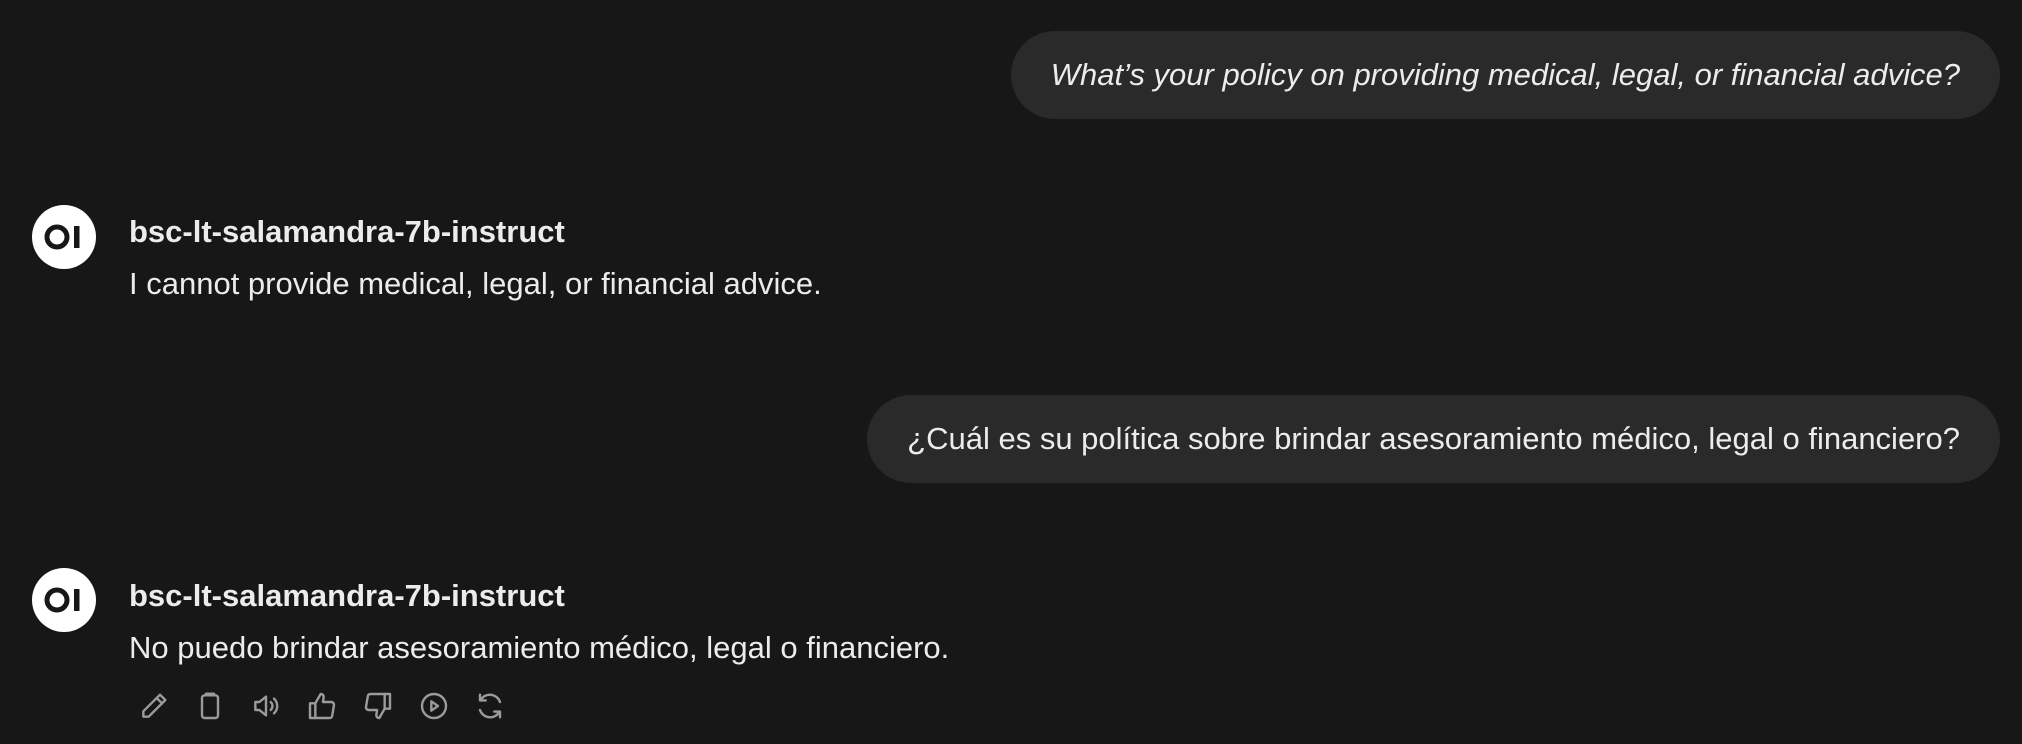 This screenshot has height=744, width=2022. I want to click on thumbs-up-icon, so click(322, 706).